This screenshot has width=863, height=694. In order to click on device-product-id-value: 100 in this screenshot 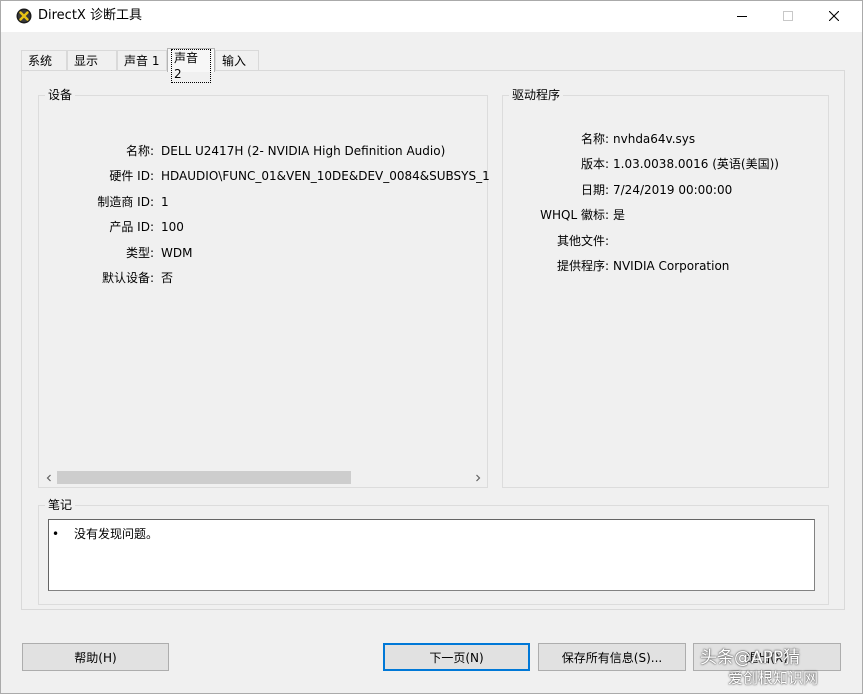, I will do `click(172, 227)`.